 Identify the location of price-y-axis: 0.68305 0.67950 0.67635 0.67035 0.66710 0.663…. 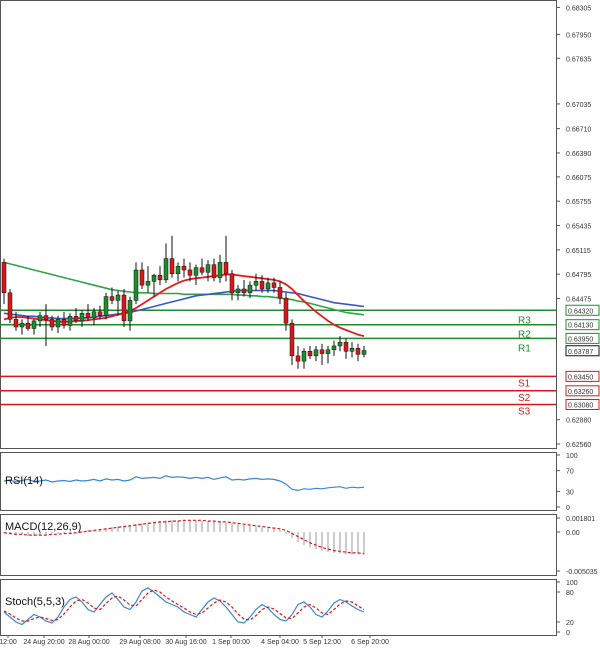
(573, 227).